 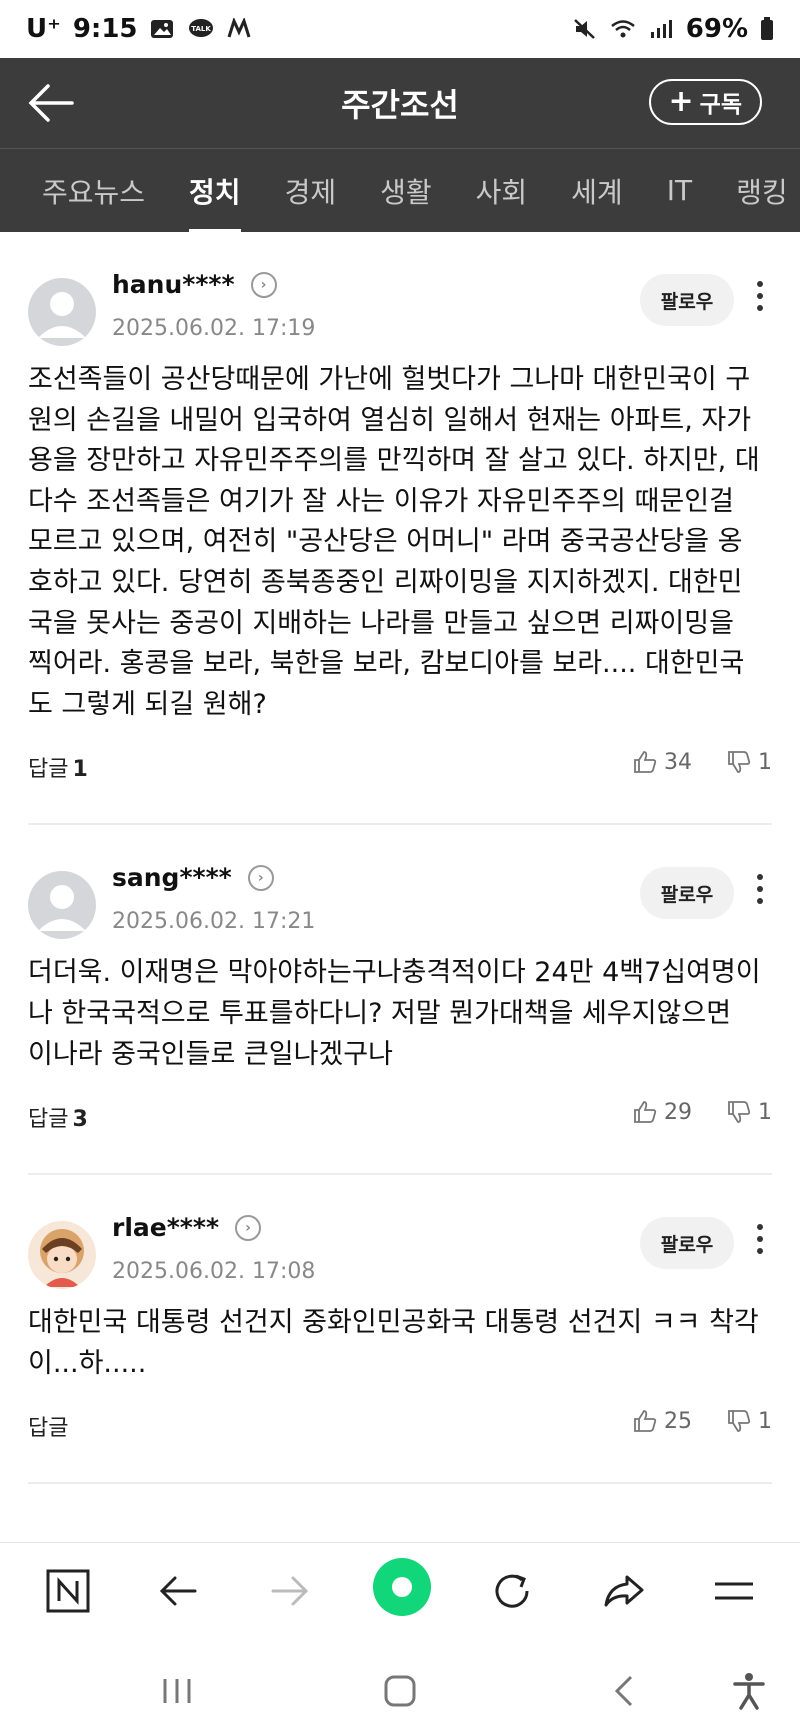 What do you see at coordinates (716, 29) in the screenshot?
I see `battery-percent: 69%` at bounding box center [716, 29].